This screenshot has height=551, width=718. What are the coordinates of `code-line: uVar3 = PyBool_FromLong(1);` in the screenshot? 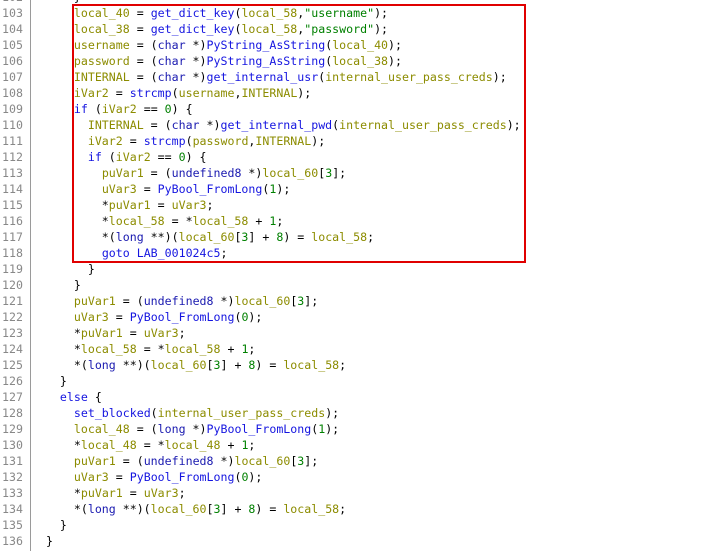 It's located at (161, 189).